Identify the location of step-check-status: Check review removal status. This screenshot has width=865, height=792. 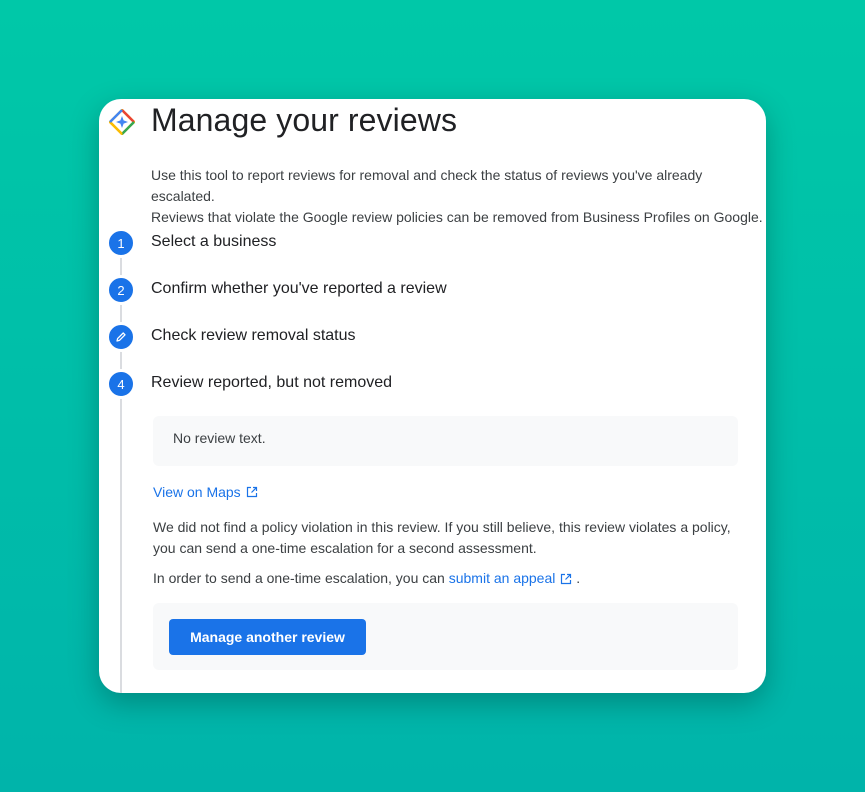
(231, 337).